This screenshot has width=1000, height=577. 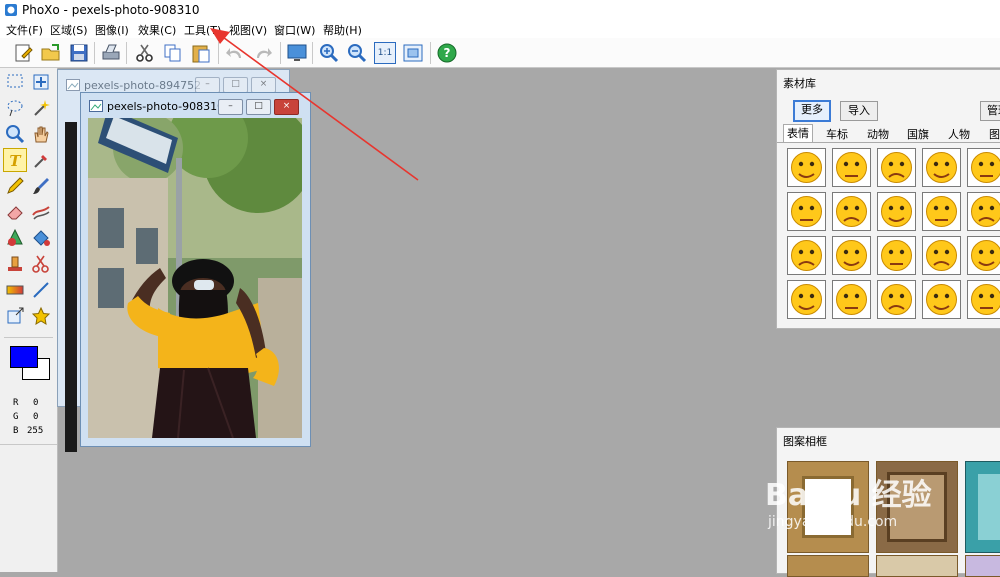 What do you see at coordinates (41, 134) in the screenshot?
I see `hand-icon` at bounding box center [41, 134].